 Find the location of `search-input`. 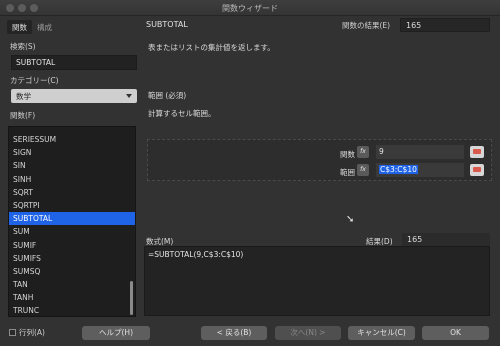

search-input is located at coordinates (74, 62).